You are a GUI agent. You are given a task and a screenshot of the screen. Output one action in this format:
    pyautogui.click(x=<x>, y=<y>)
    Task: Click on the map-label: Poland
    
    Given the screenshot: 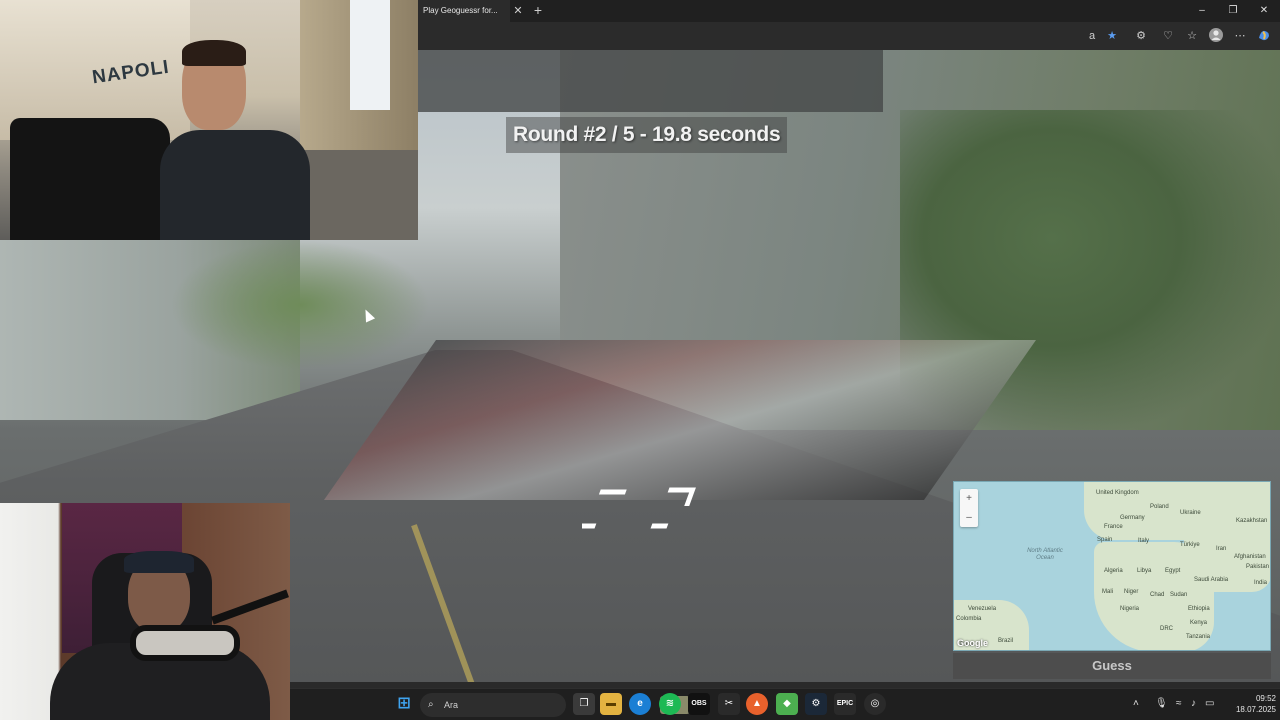 What is the action you would take?
    pyautogui.click(x=1159, y=507)
    